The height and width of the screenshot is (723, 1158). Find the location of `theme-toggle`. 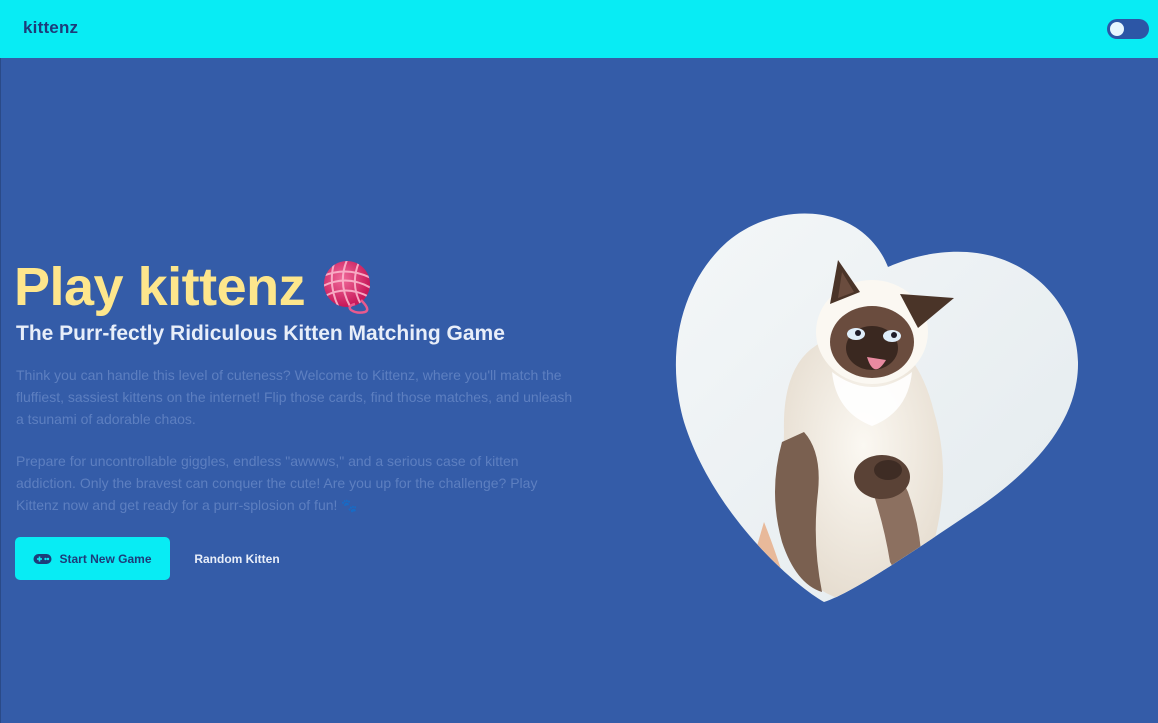

theme-toggle is located at coordinates (1128, 29).